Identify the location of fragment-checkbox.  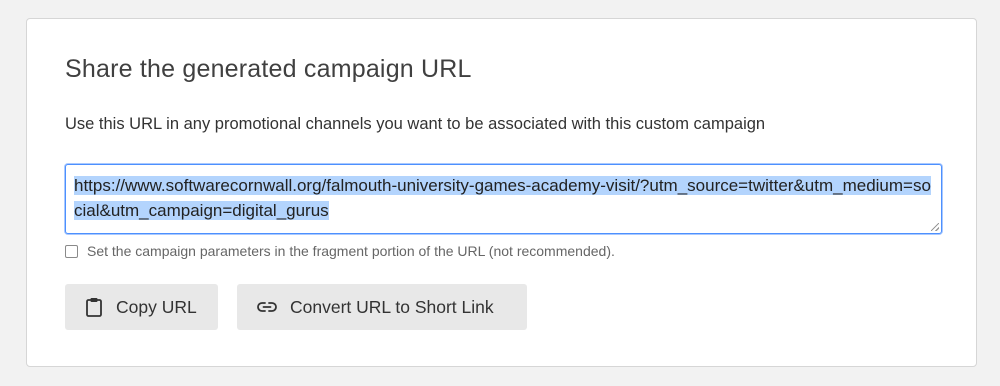
(71, 251).